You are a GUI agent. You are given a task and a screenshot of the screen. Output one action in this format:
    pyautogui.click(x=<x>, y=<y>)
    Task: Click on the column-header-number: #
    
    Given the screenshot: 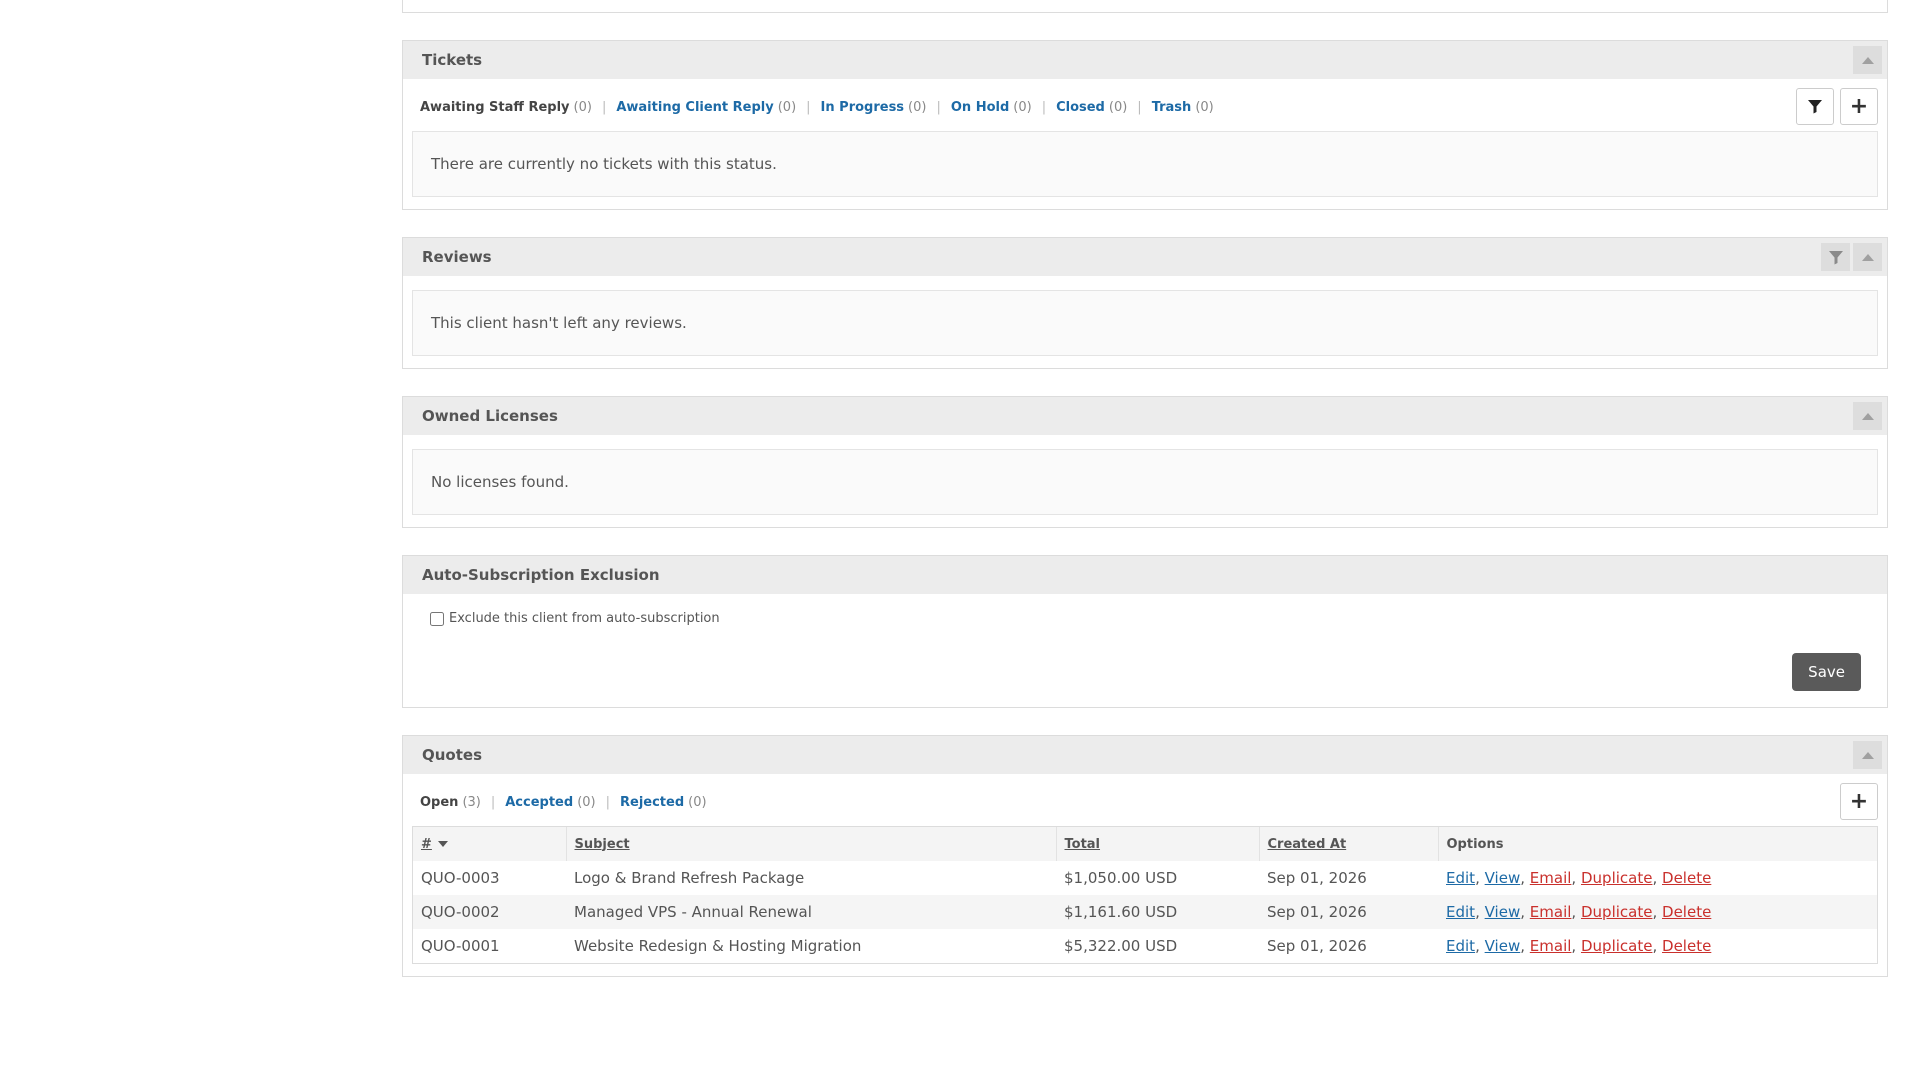 What is the action you would take?
    pyautogui.click(x=490, y=844)
    